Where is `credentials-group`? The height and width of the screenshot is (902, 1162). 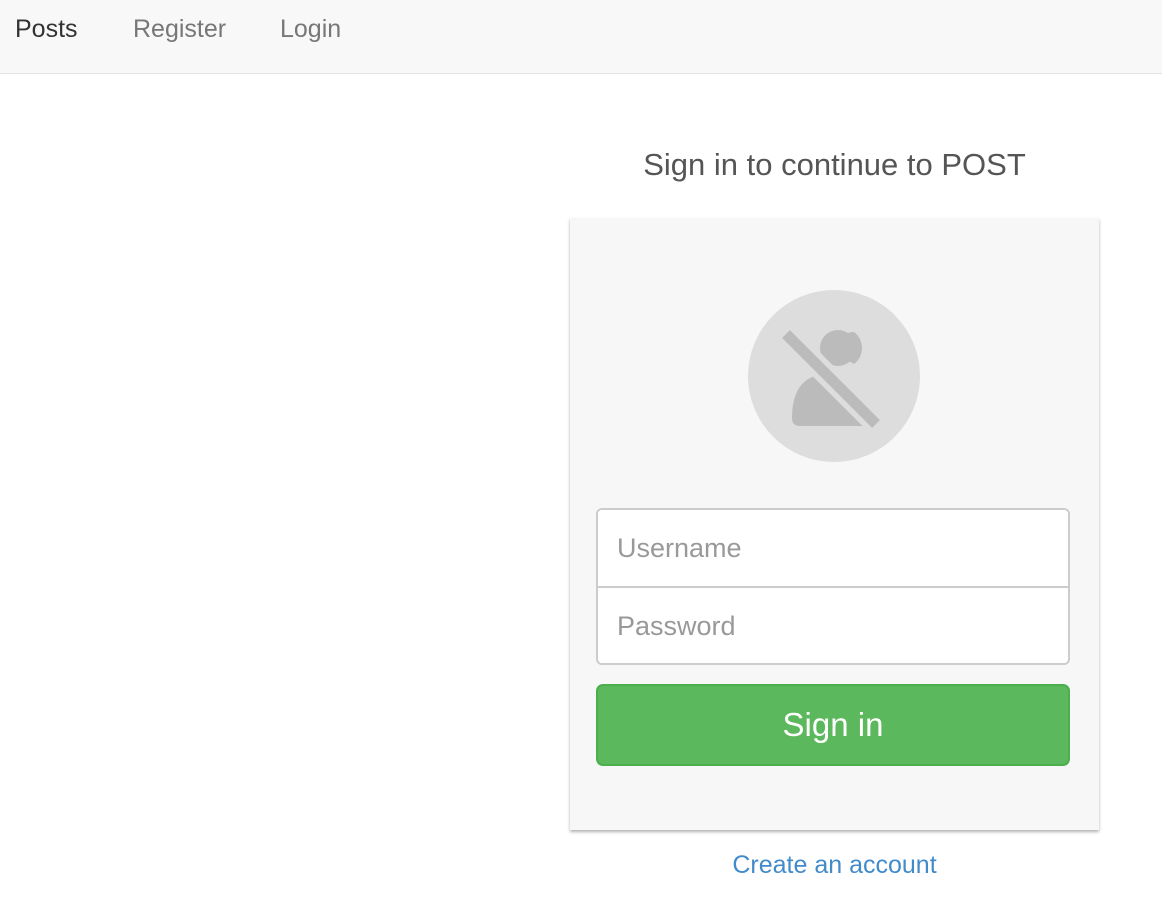
credentials-group is located at coordinates (833, 586).